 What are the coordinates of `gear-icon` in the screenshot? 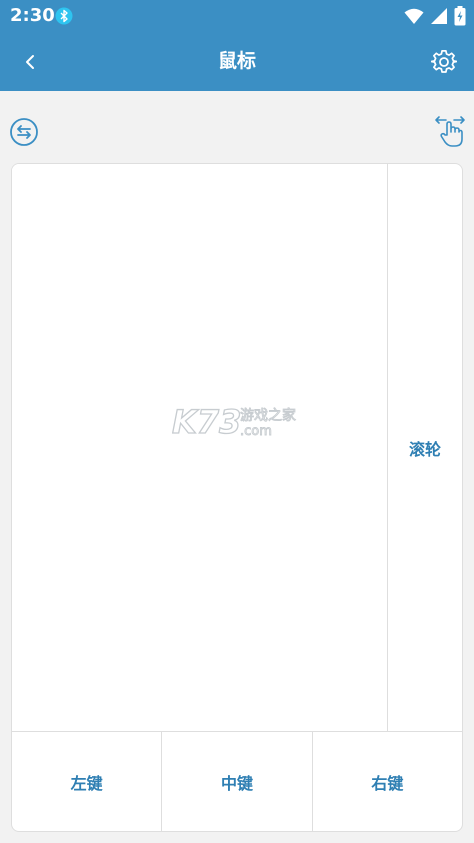 It's located at (444, 61).